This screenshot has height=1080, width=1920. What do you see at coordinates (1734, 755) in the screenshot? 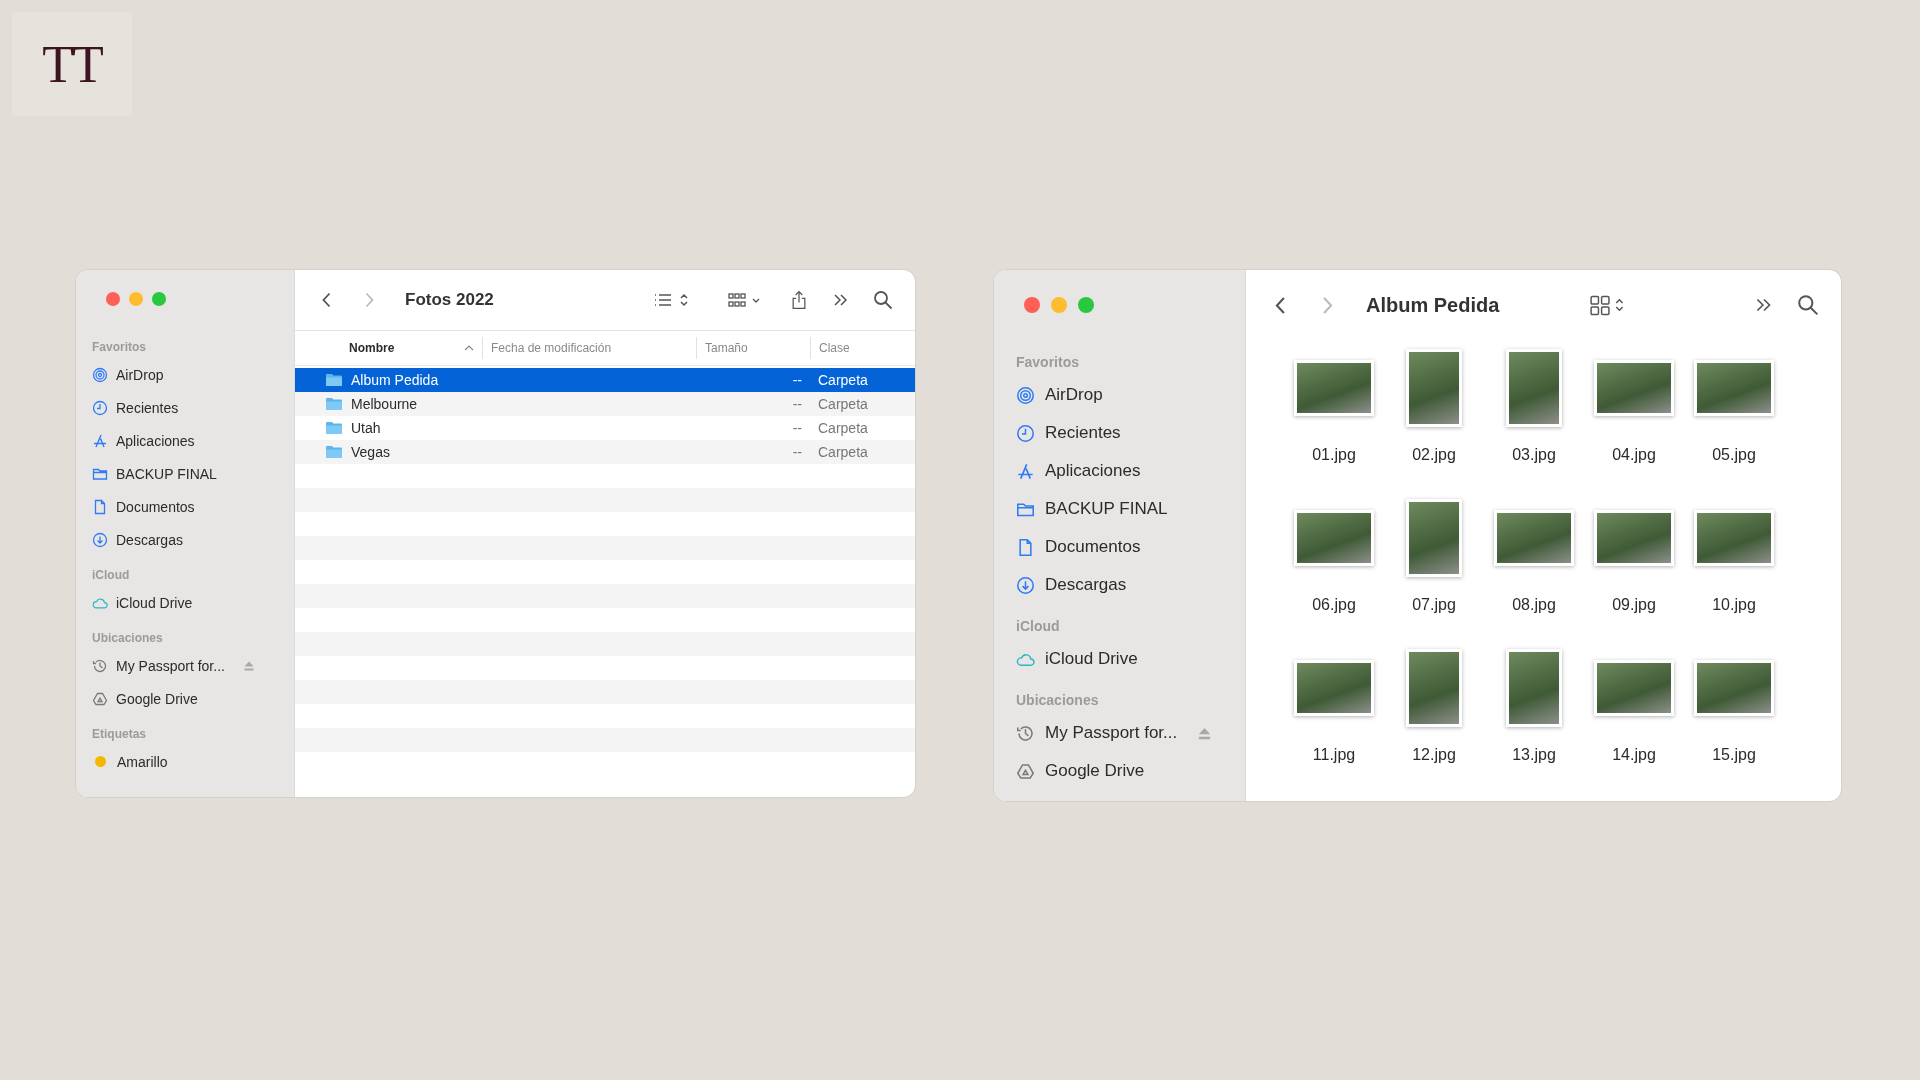
I see `file-name: 15.jpg` at bounding box center [1734, 755].